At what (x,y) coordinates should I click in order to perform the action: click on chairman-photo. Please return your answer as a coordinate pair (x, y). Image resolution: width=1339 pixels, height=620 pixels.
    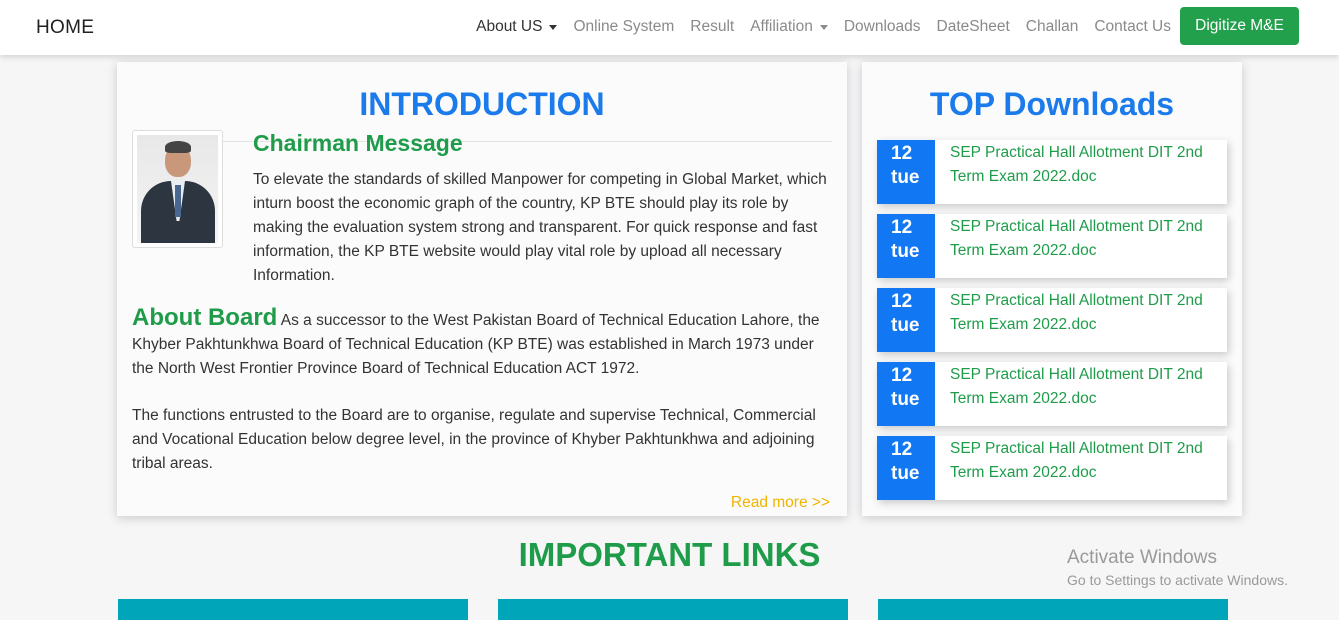
    Looking at the image, I should click on (177, 189).